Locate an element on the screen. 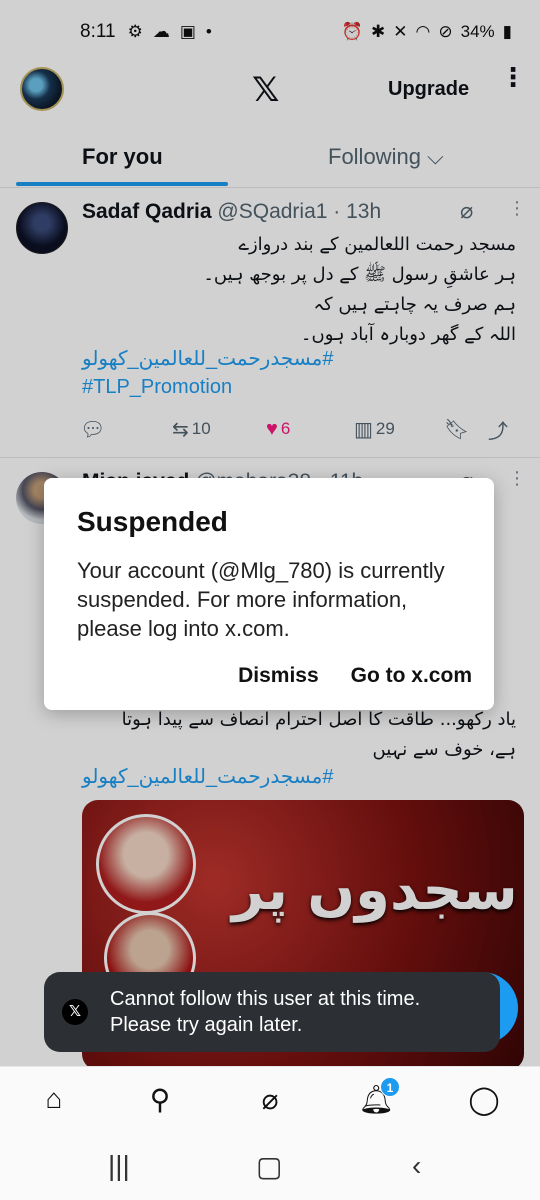 The image size is (540, 1200). reply-icon: 💬︎ is located at coordinates (93, 429).